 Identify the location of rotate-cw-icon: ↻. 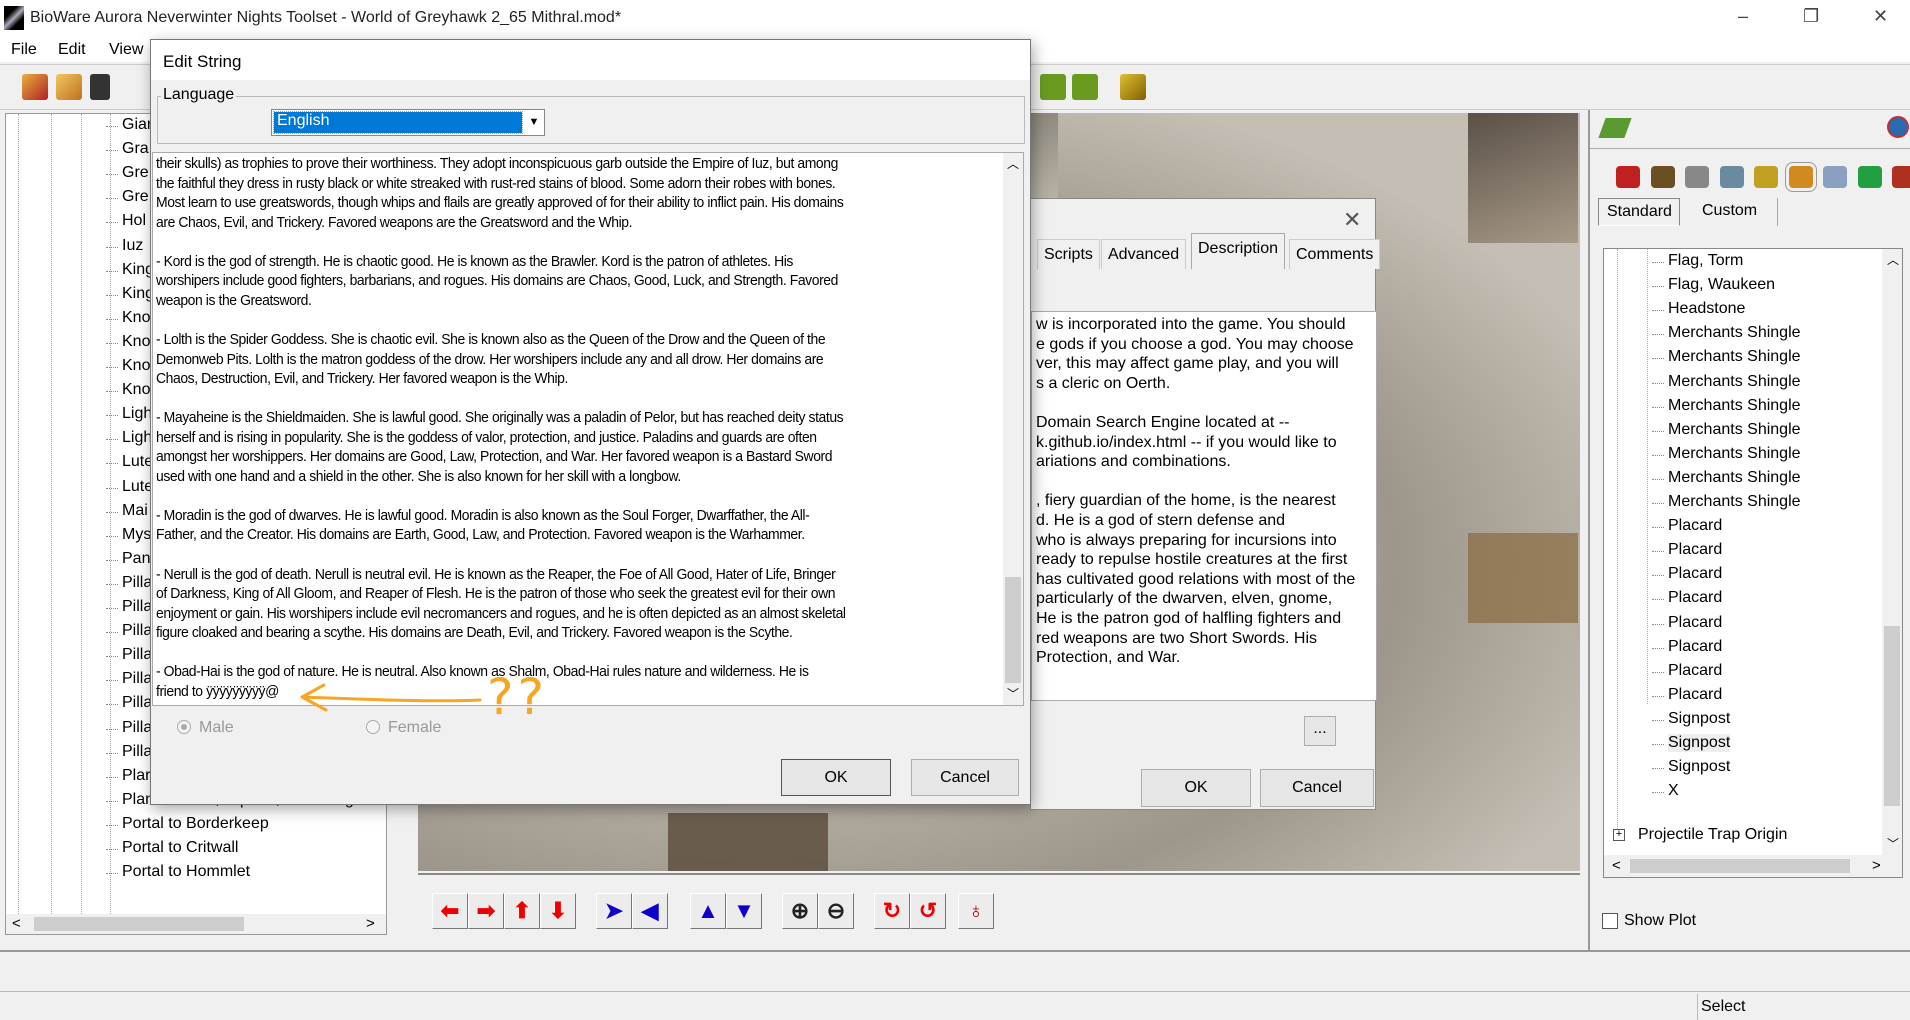
(892, 911).